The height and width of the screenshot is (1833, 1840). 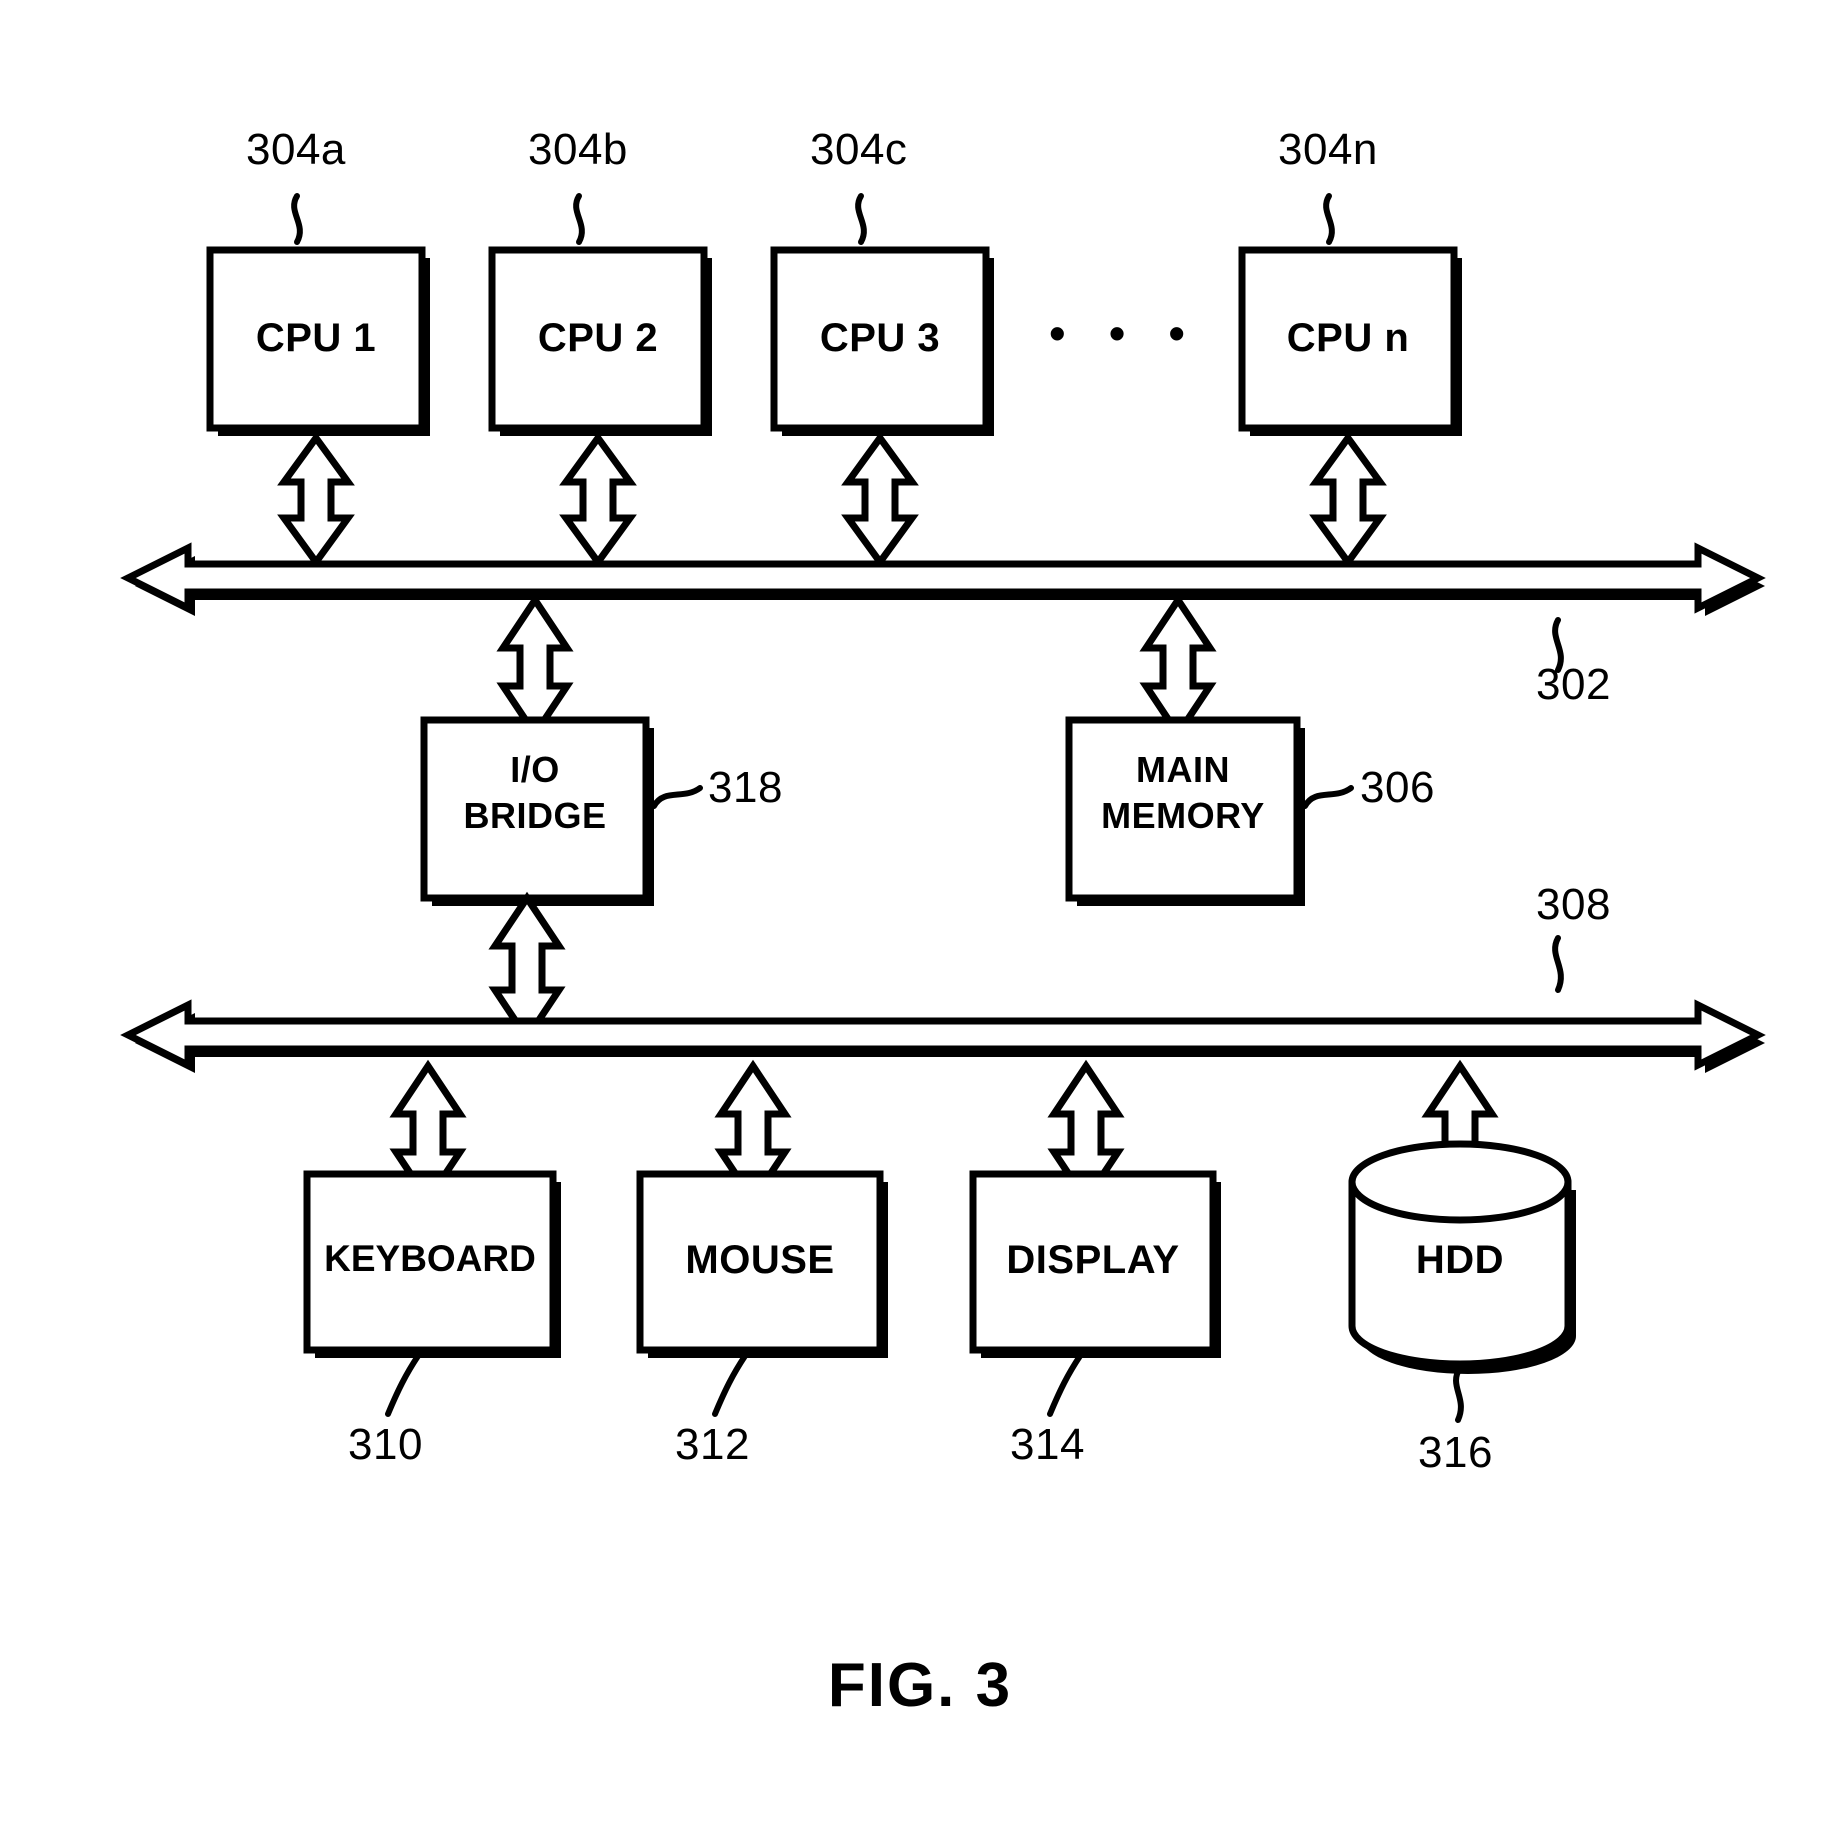 What do you see at coordinates (920, 1685) in the screenshot?
I see `figure-caption: FIG. 3` at bounding box center [920, 1685].